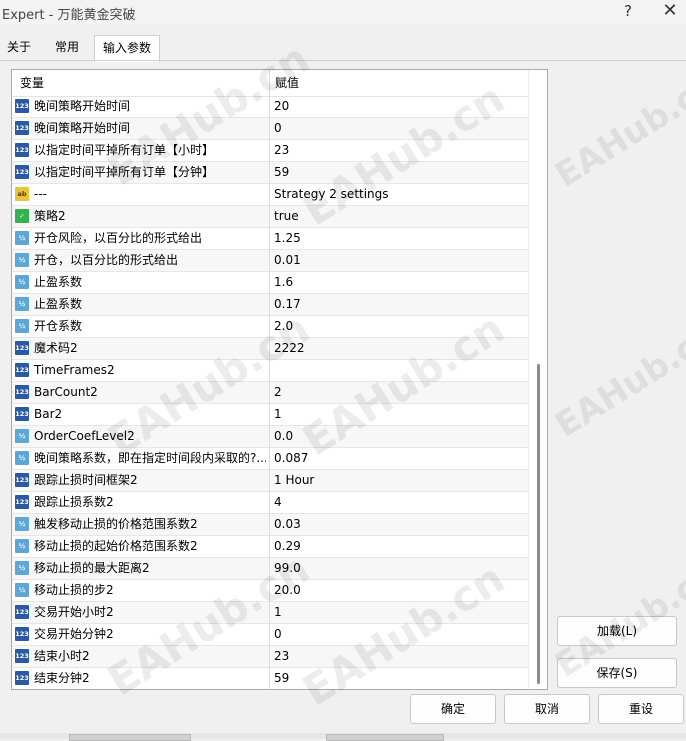 Image resolution: width=686 pixels, height=741 pixels. Describe the element at coordinates (270, 393) in the screenshot. I see `table-row: 123 BarCount2 2` at that location.